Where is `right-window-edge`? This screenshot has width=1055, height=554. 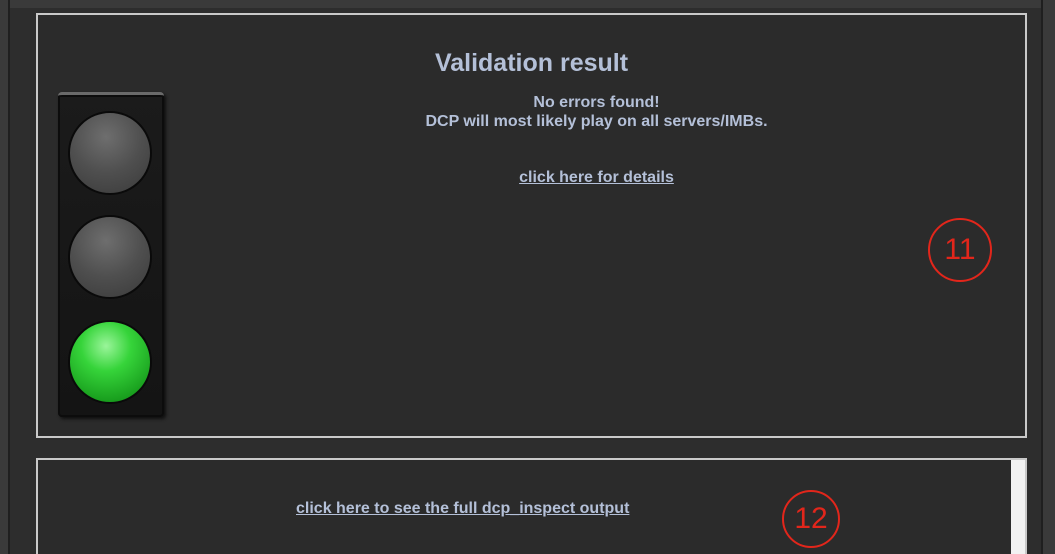
right-window-edge is located at coordinates (1048, 277).